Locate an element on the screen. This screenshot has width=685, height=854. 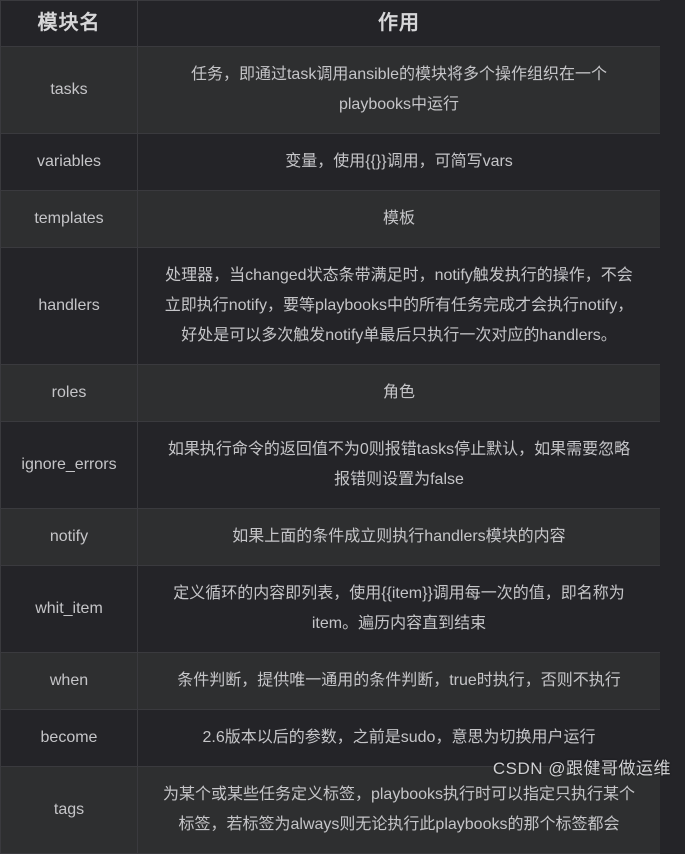
cell-module-description: 2.6版本以后的参数，之前是sudo，意思为切换用户运行 is located at coordinates (398, 738).